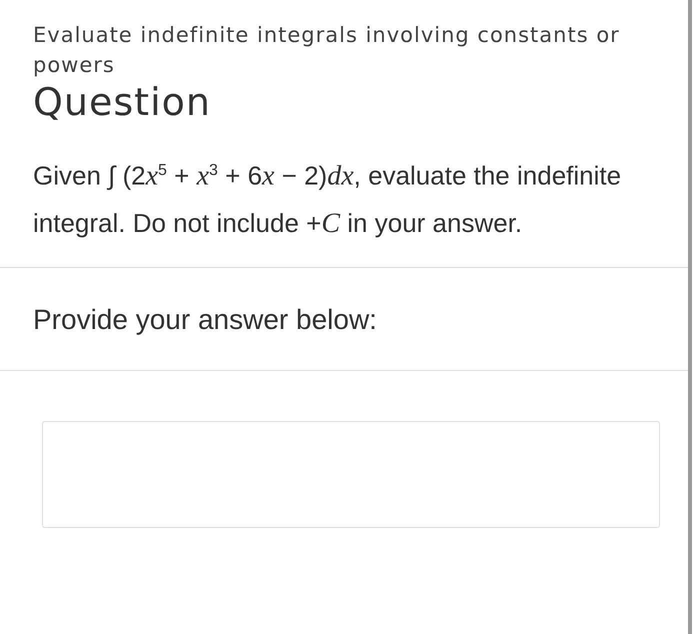 This screenshot has height=634, width=700. I want to click on topic-heading: Evaluate indefinite integrals involving constants or powers, so click(327, 50).